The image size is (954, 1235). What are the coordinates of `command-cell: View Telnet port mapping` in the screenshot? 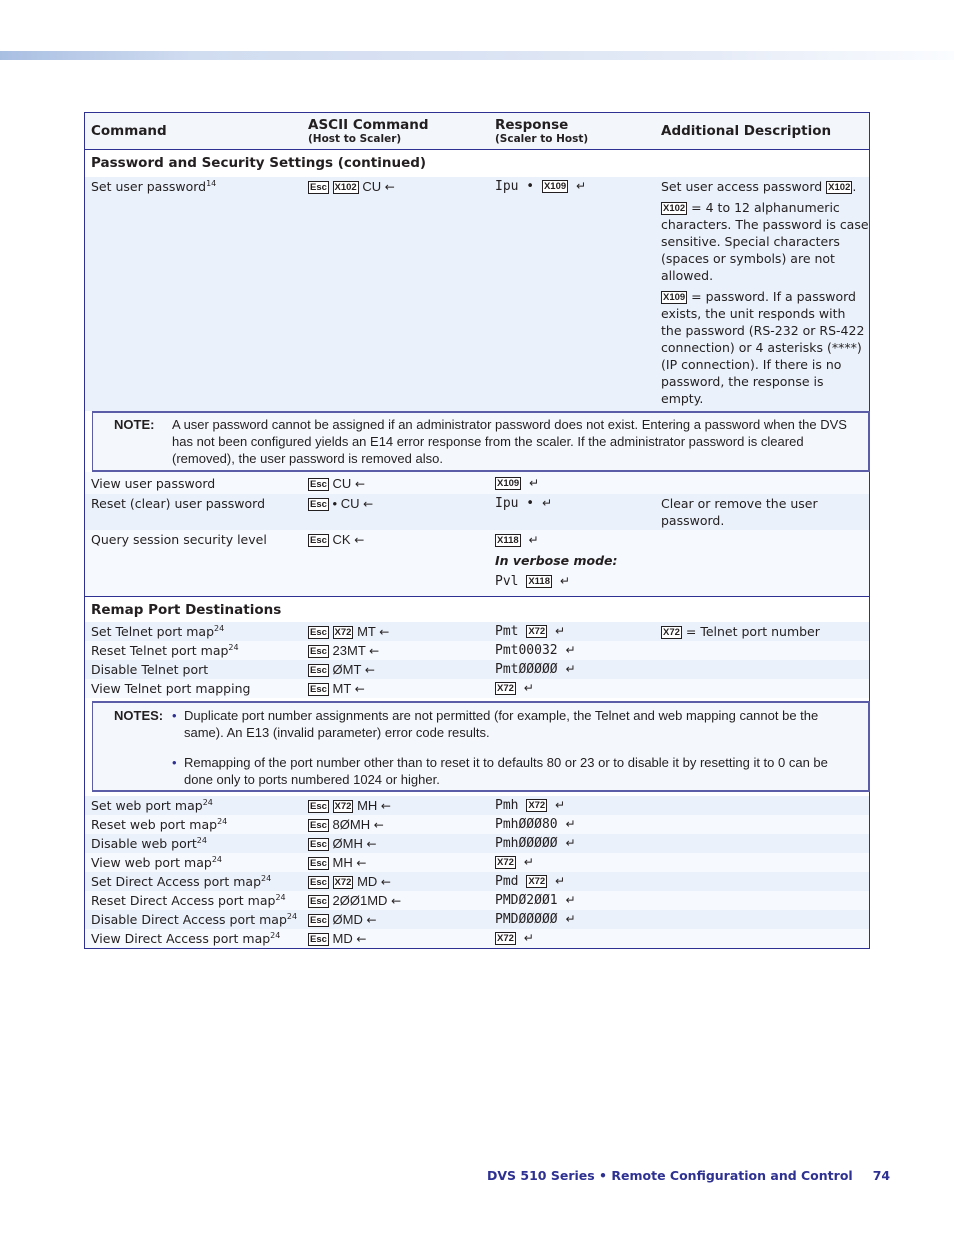 It's located at (193, 689).